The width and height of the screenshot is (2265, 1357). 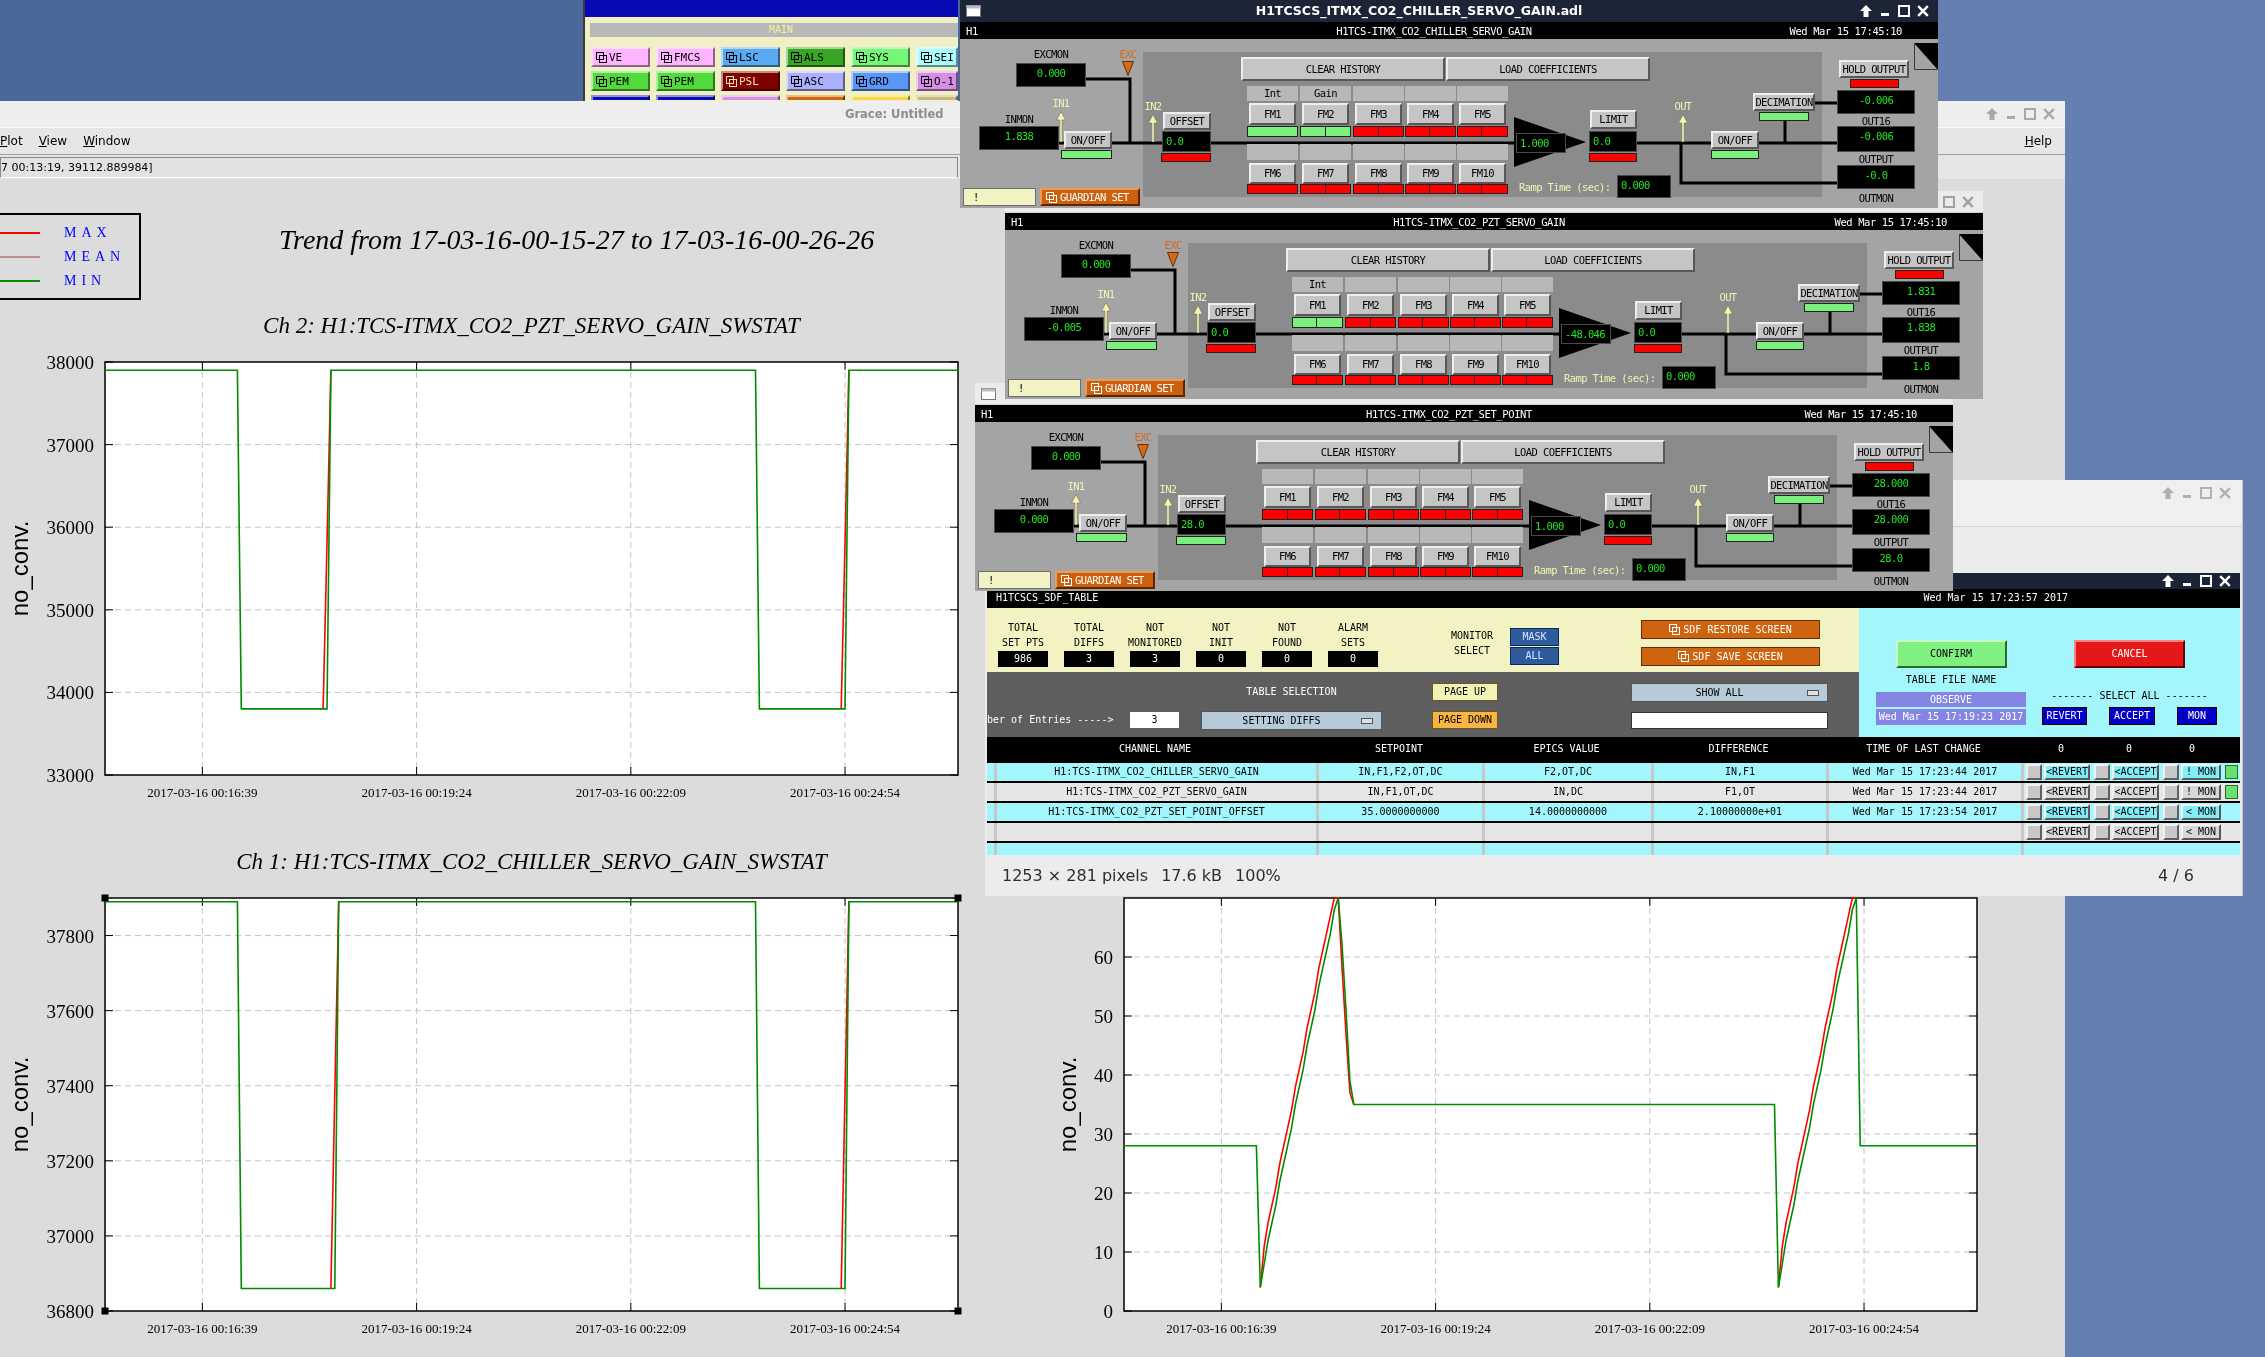 I want to click on table-selection-menu: SETTING DIFFS, so click(x=1291, y=720).